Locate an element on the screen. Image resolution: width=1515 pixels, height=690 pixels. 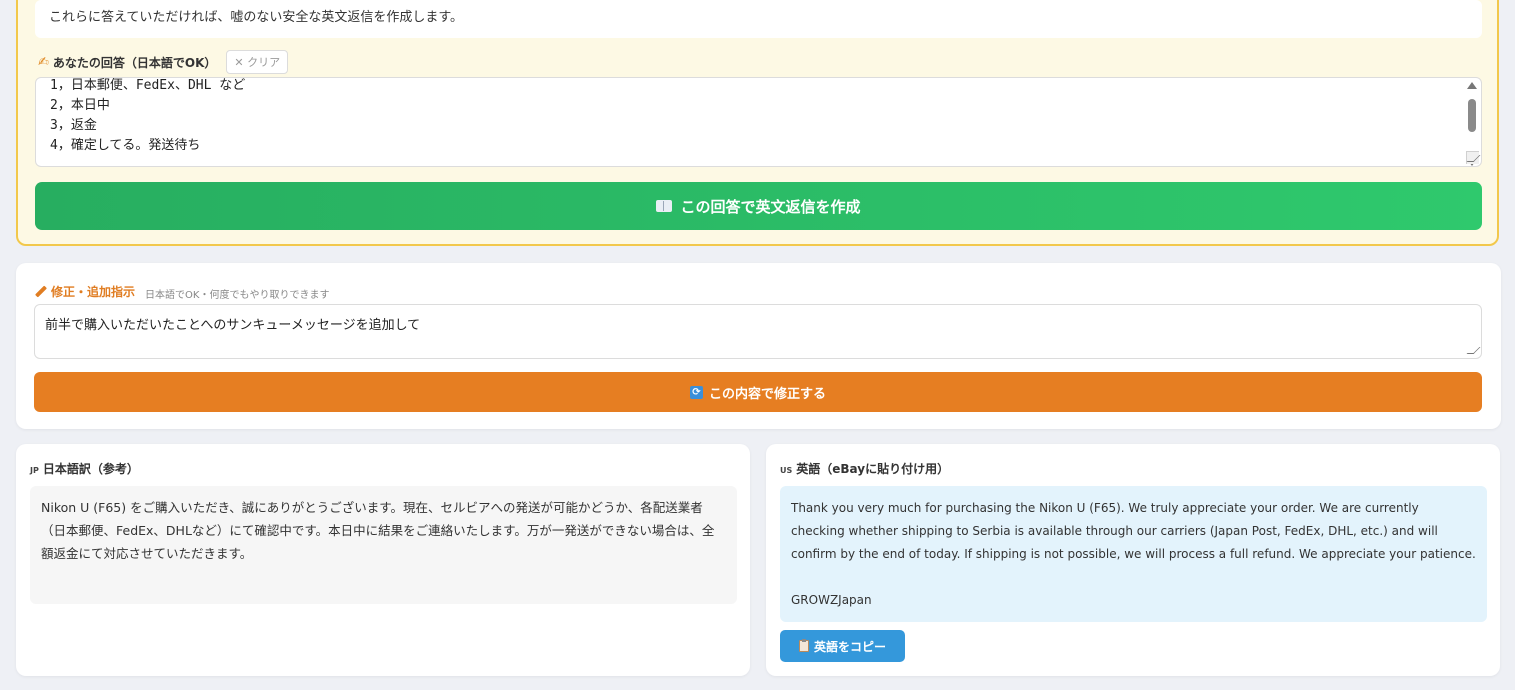
answer-label-row: ✍ あなたの回答（日本語でOK） ✕ クリア is located at coordinates (163, 62).